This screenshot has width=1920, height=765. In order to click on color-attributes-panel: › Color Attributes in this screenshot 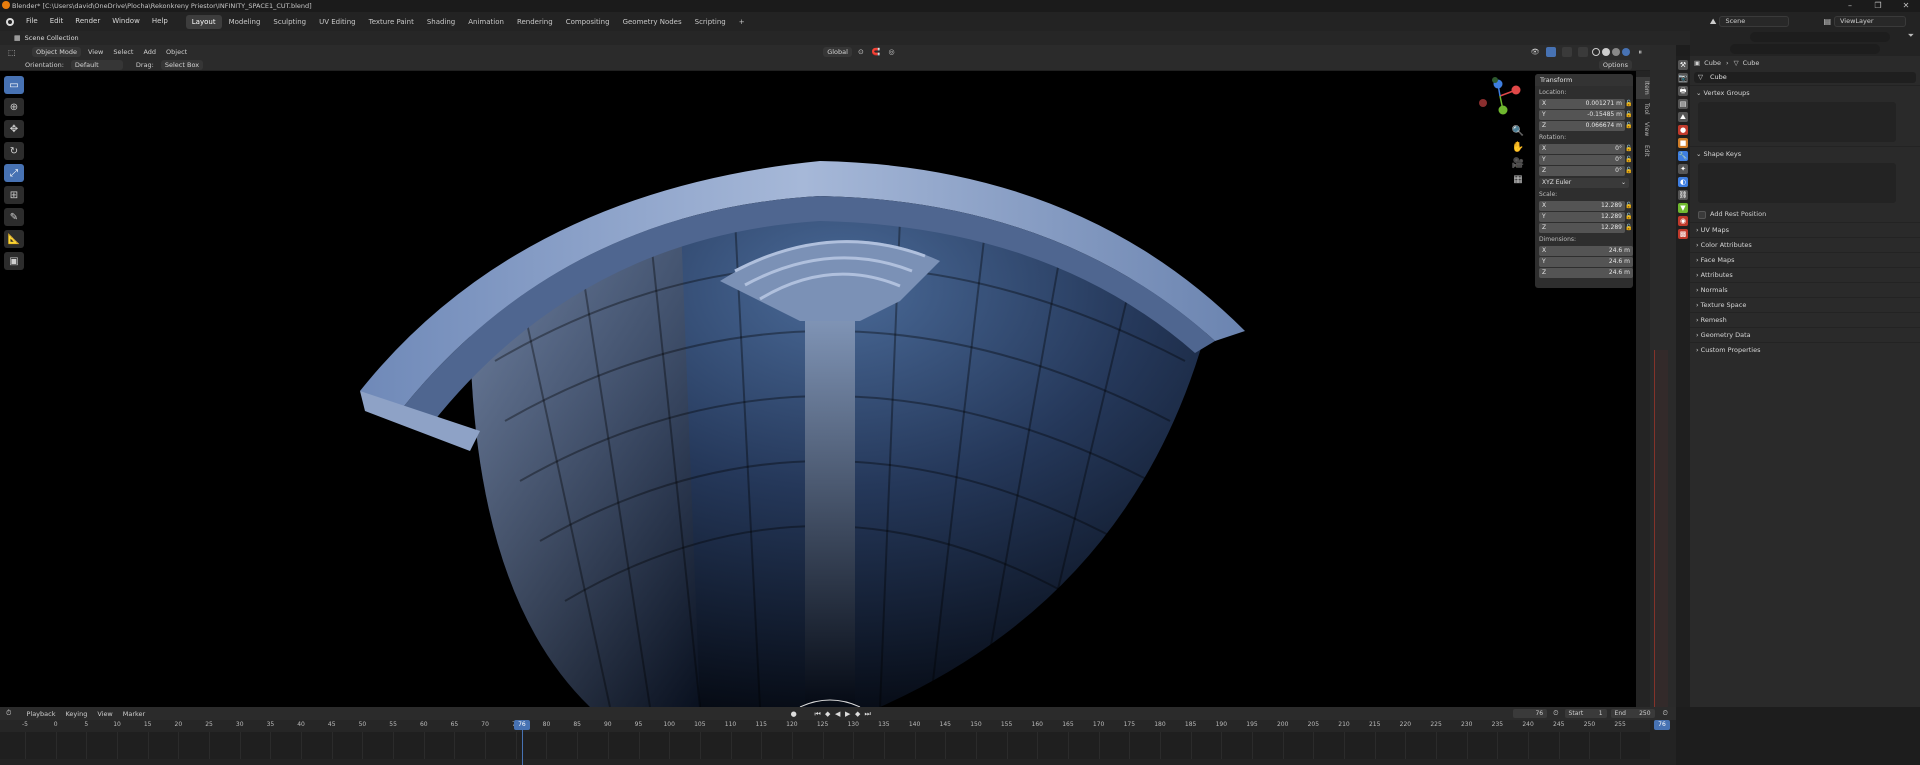, I will do `click(1805, 244)`.